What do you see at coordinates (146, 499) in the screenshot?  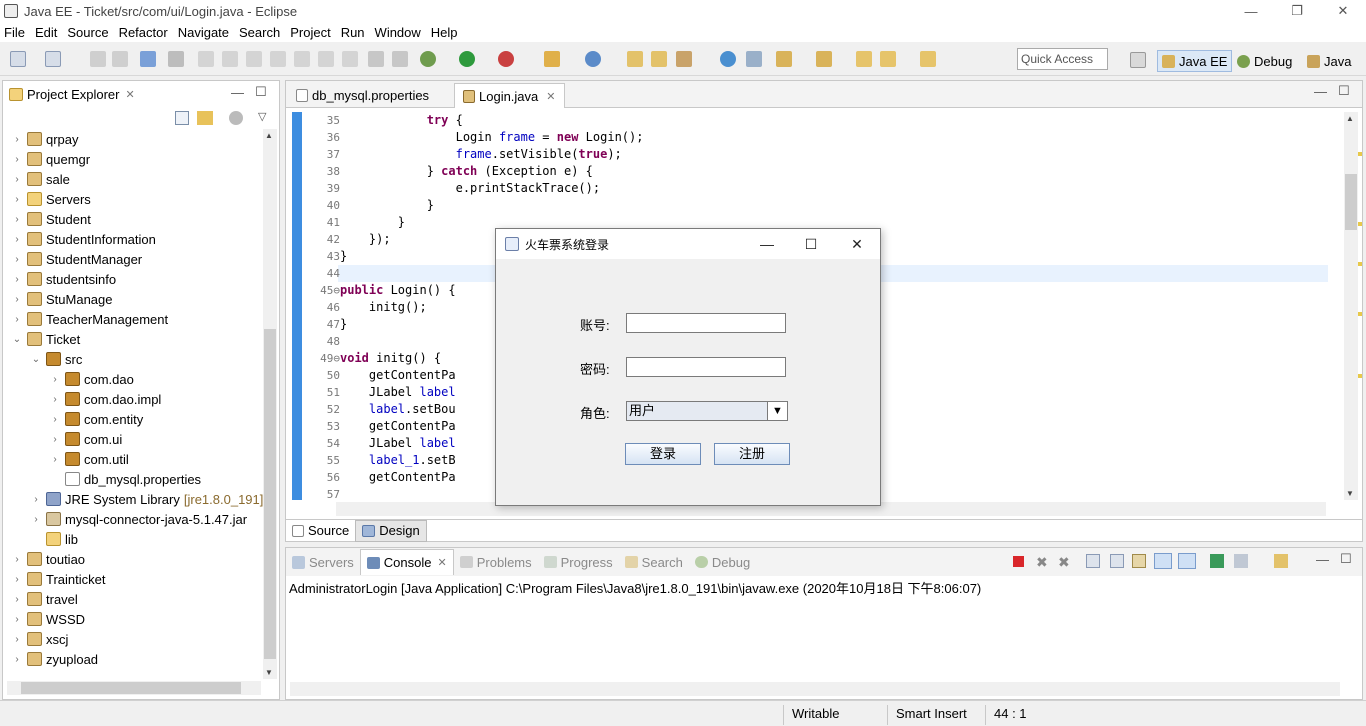 I see `tree-item: › JRE System Library [jre1.8.0_191]` at bounding box center [146, 499].